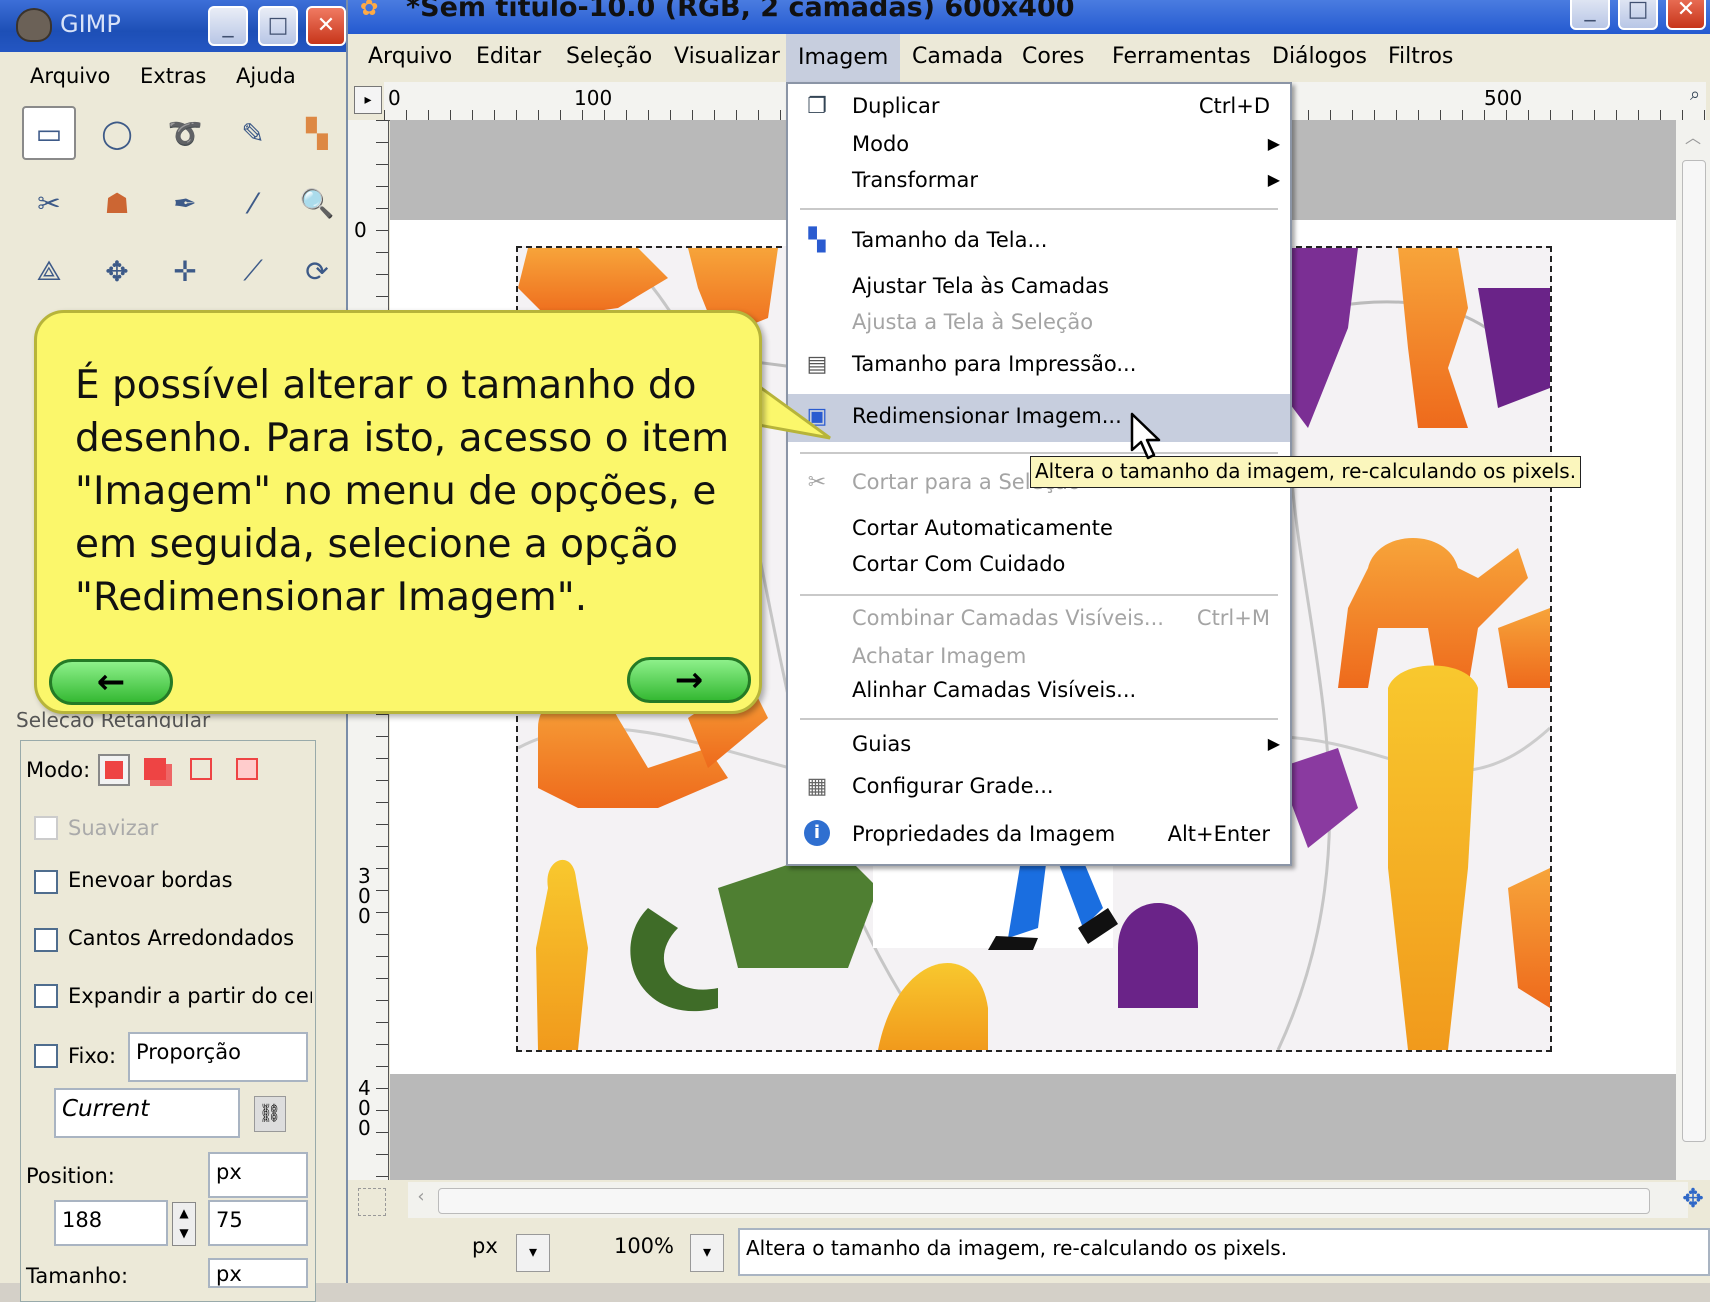 The image size is (1710, 1302). I want to click on feather-checkbox, so click(46, 882).